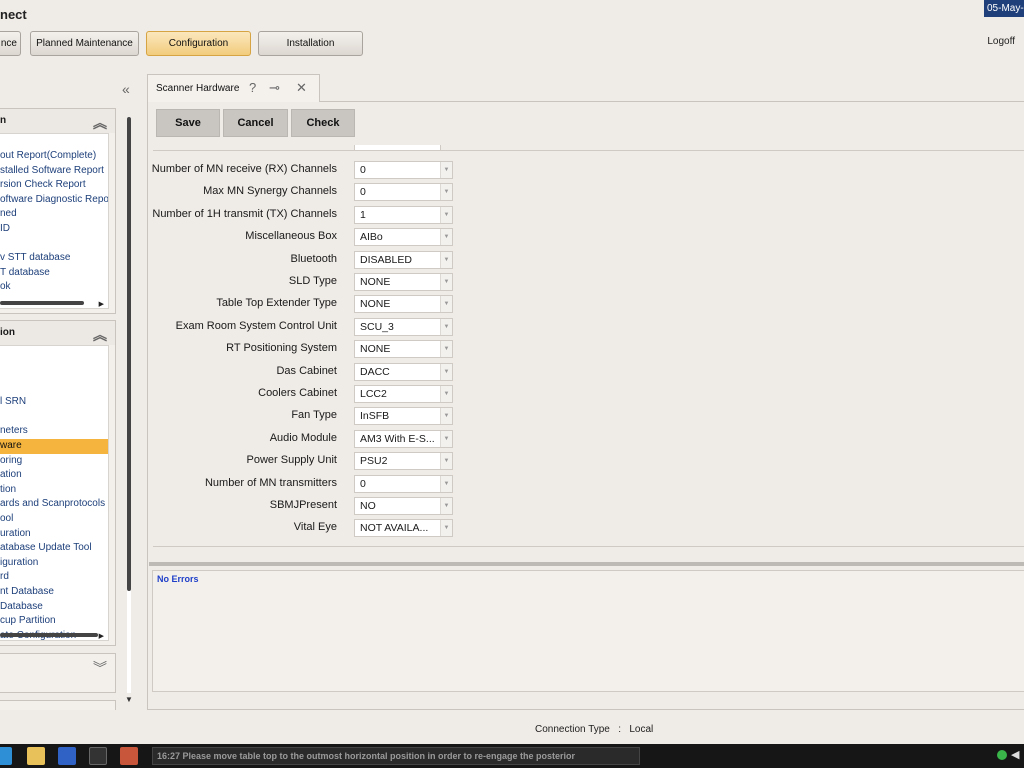  Describe the element at coordinates (403, 438) in the screenshot. I see `field-select: AM3 With E-S... ▼` at that location.